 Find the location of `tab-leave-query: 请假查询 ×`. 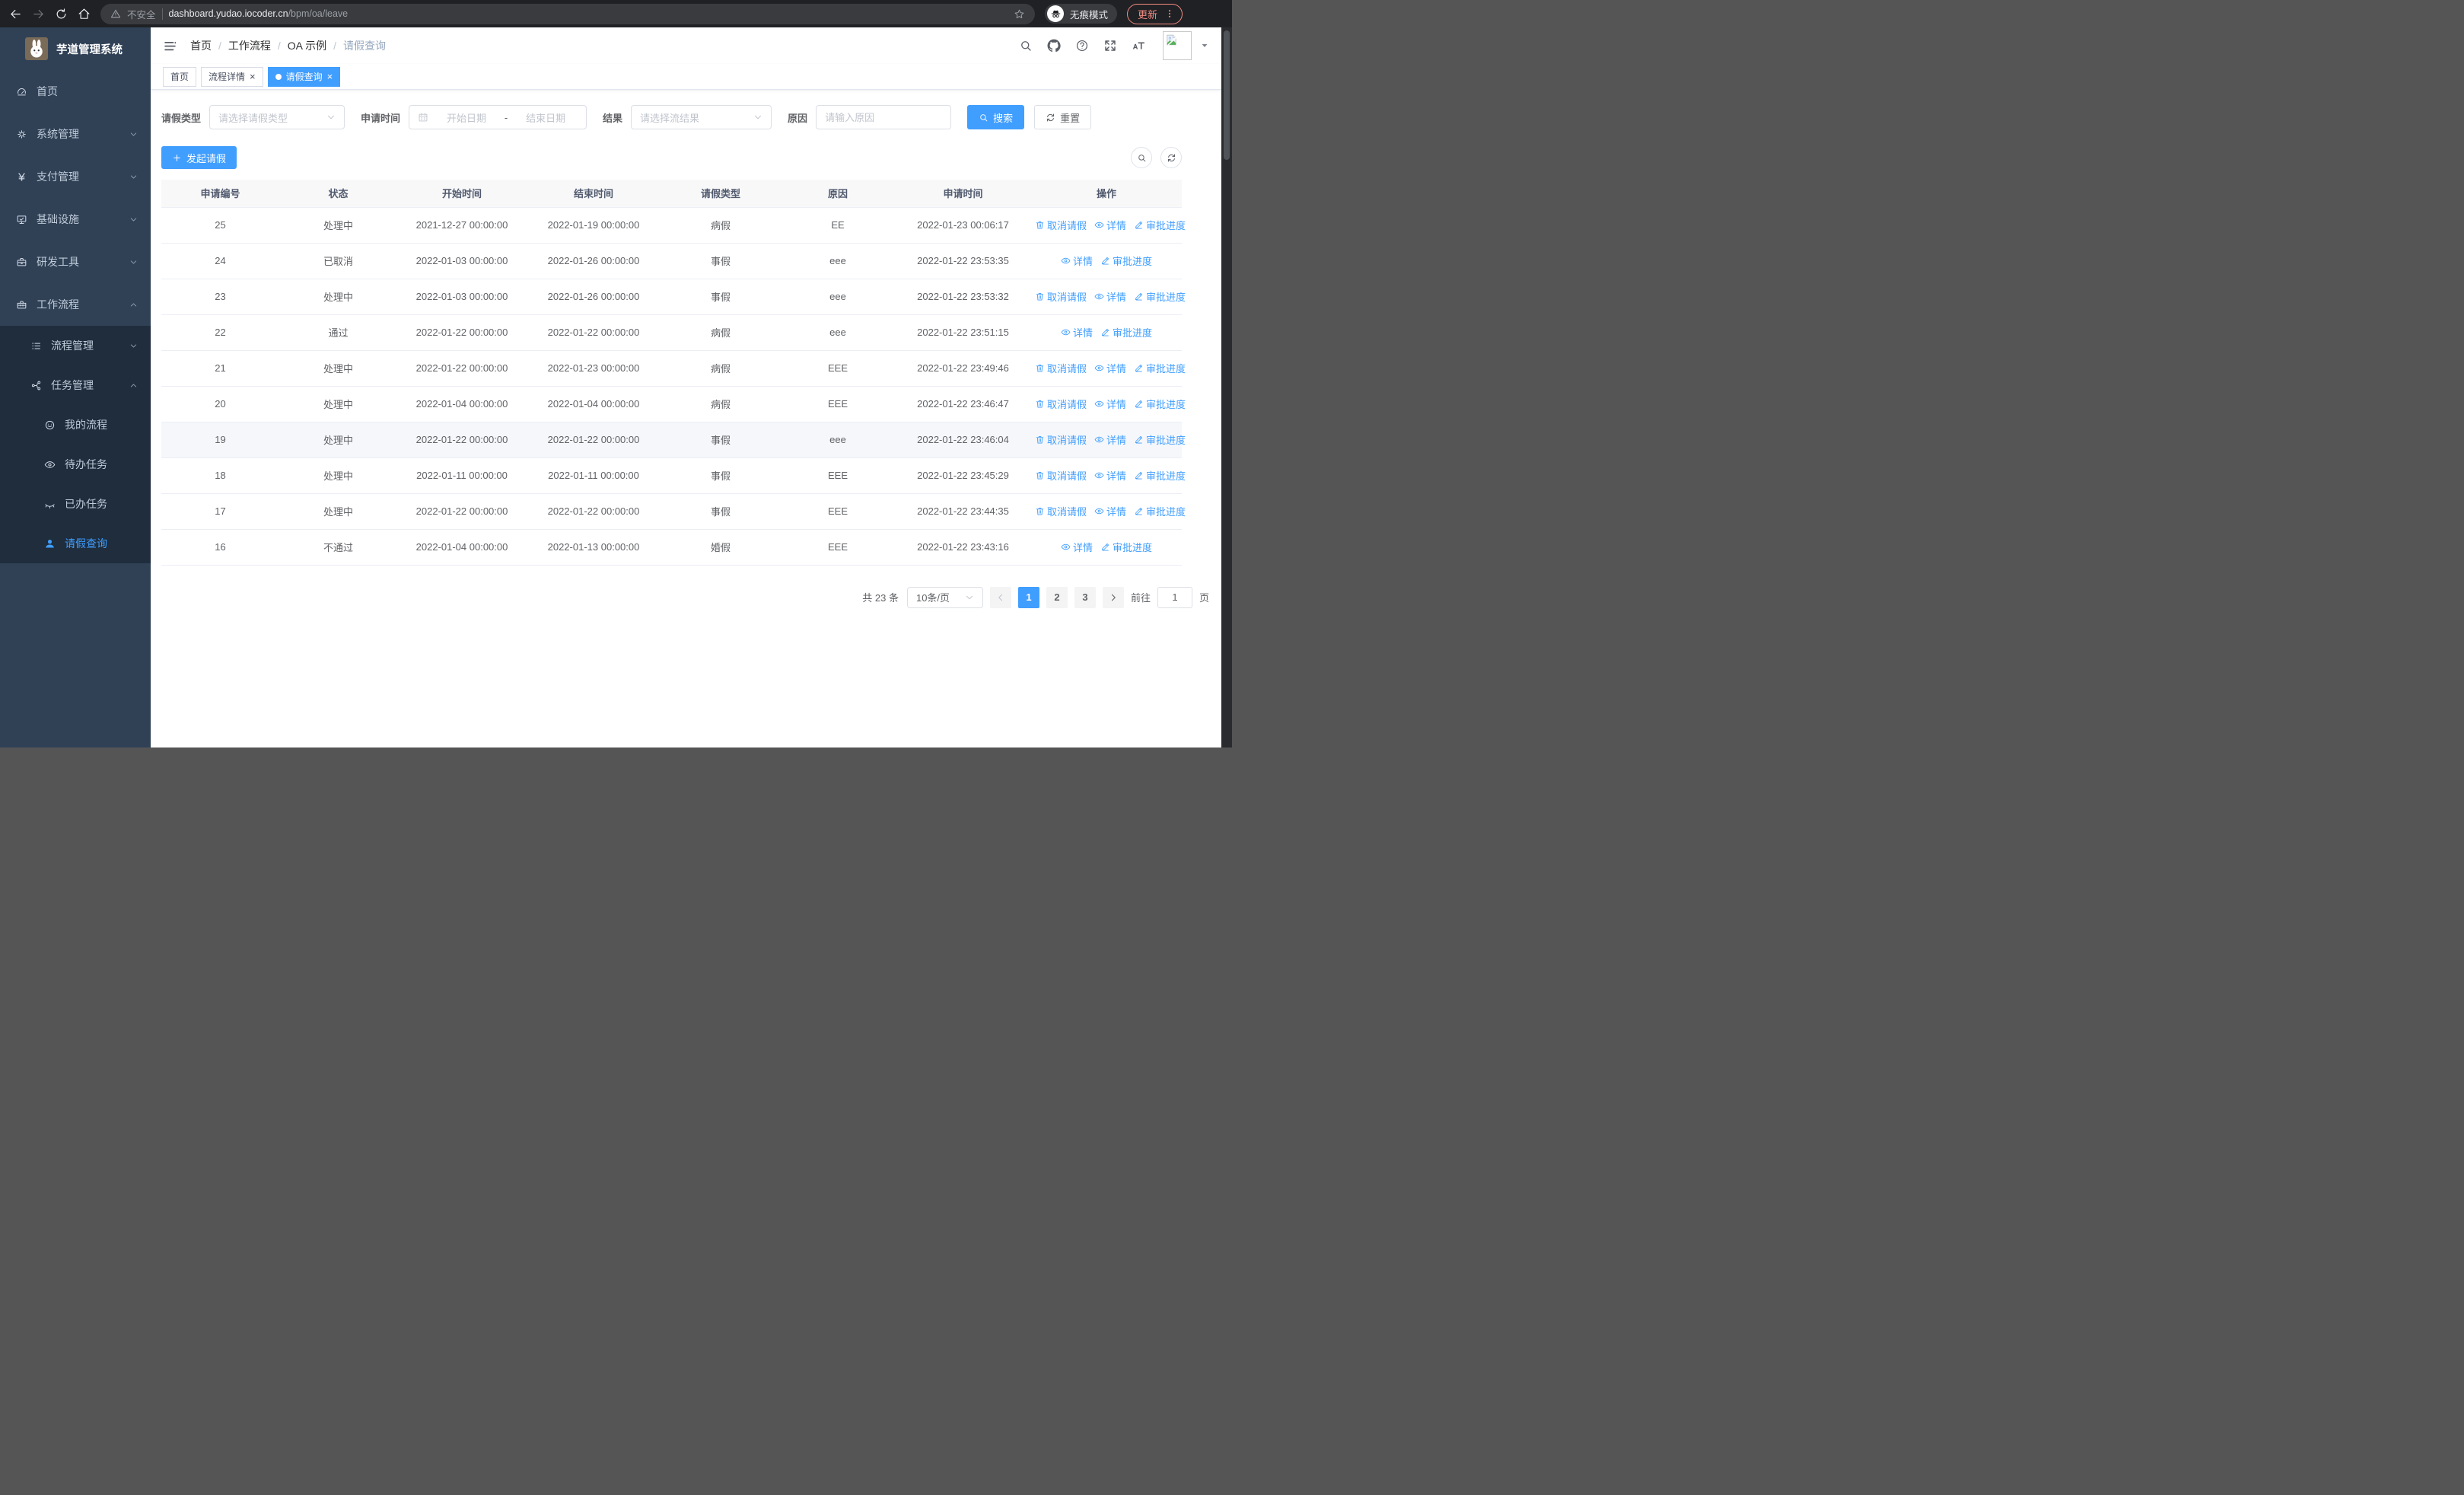

tab-leave-query: 请假查询 × is located at coordinates (304, 76).